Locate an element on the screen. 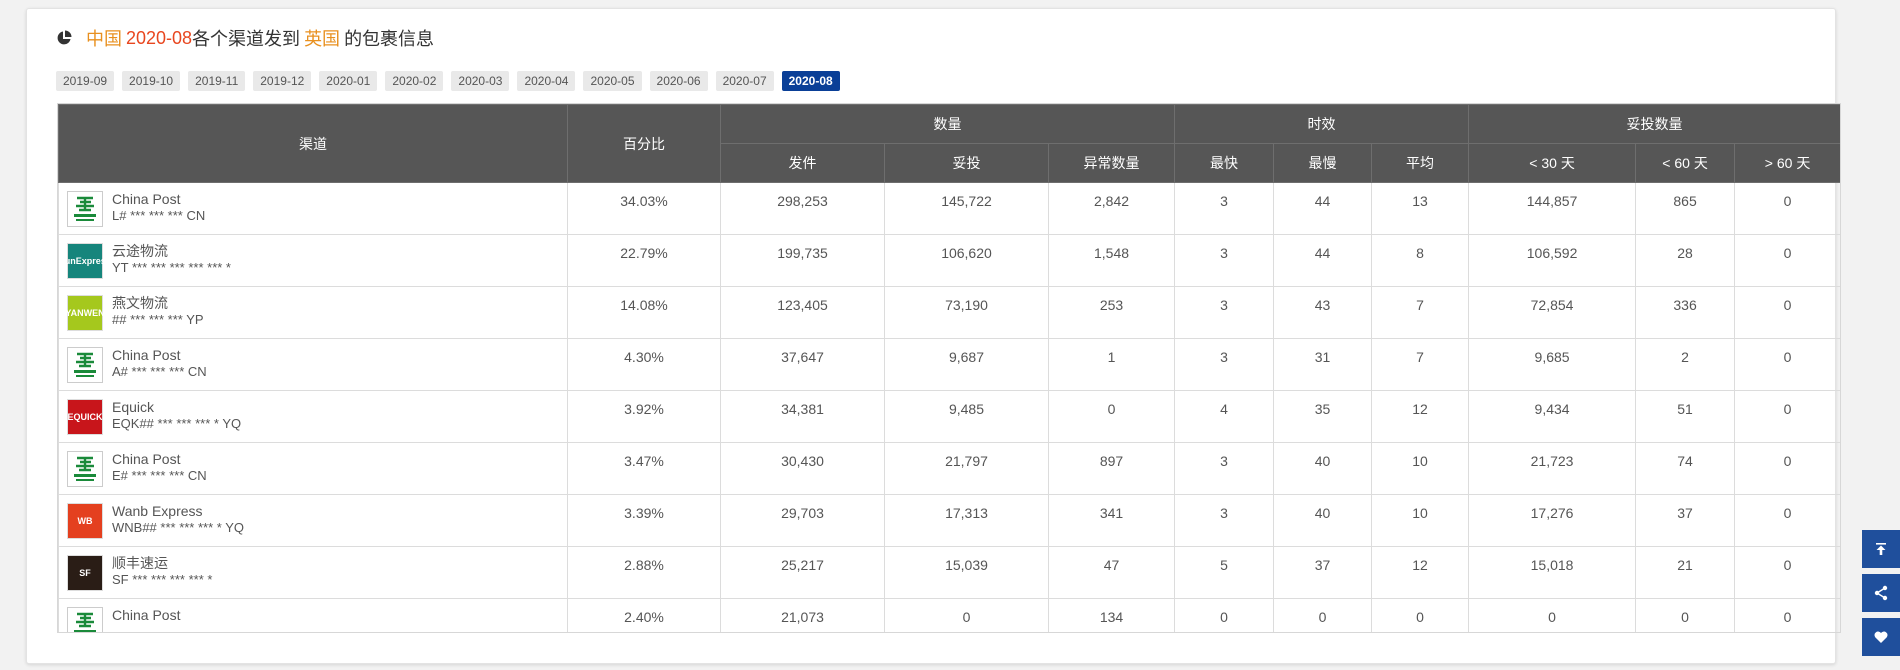 This screenshot has width=1900, height=670. tracking-pattern: L# *** *** *** CN is located at coordinates (159, 215).